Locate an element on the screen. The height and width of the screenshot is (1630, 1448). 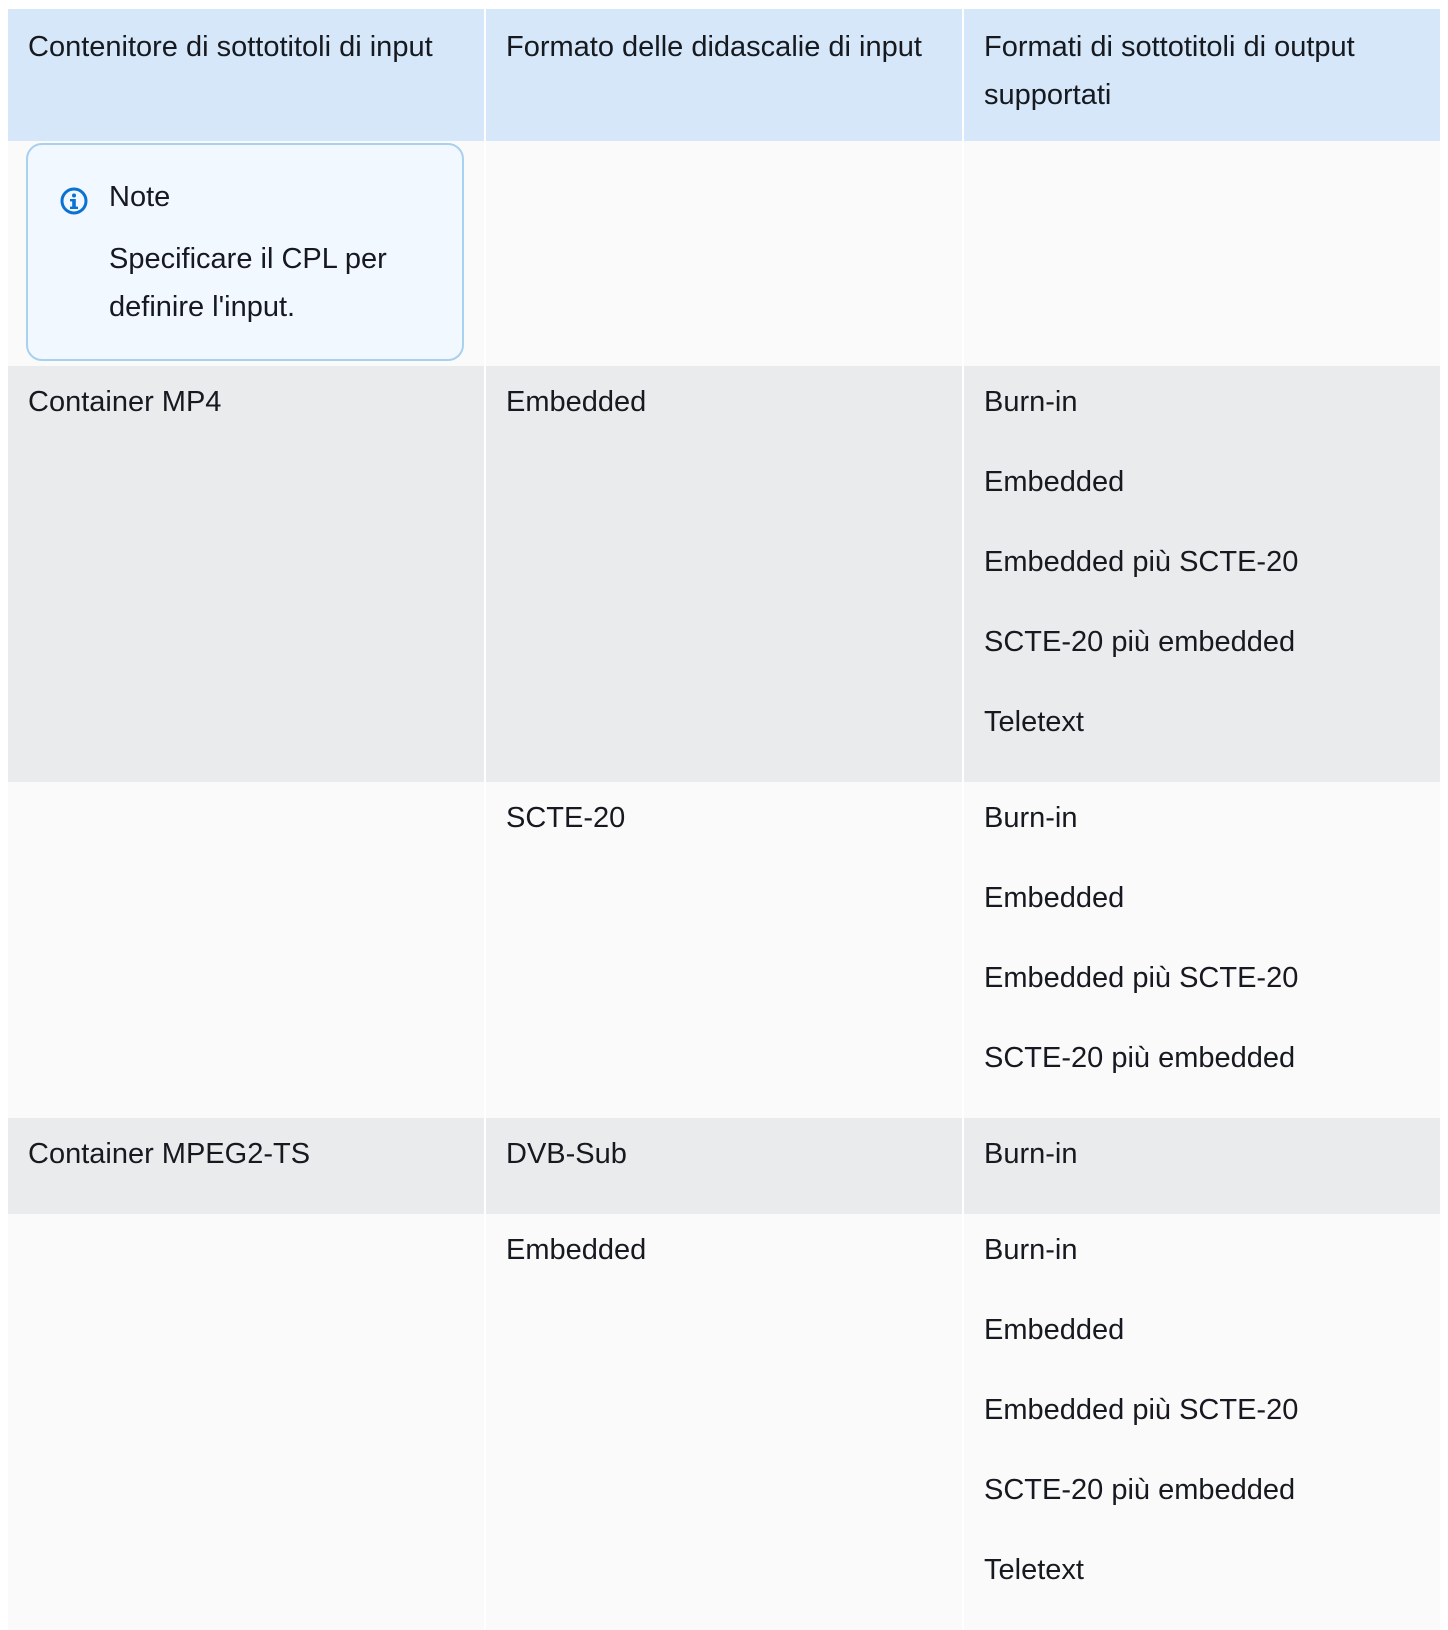
note-title: Note is located at coordinates (140, 197).